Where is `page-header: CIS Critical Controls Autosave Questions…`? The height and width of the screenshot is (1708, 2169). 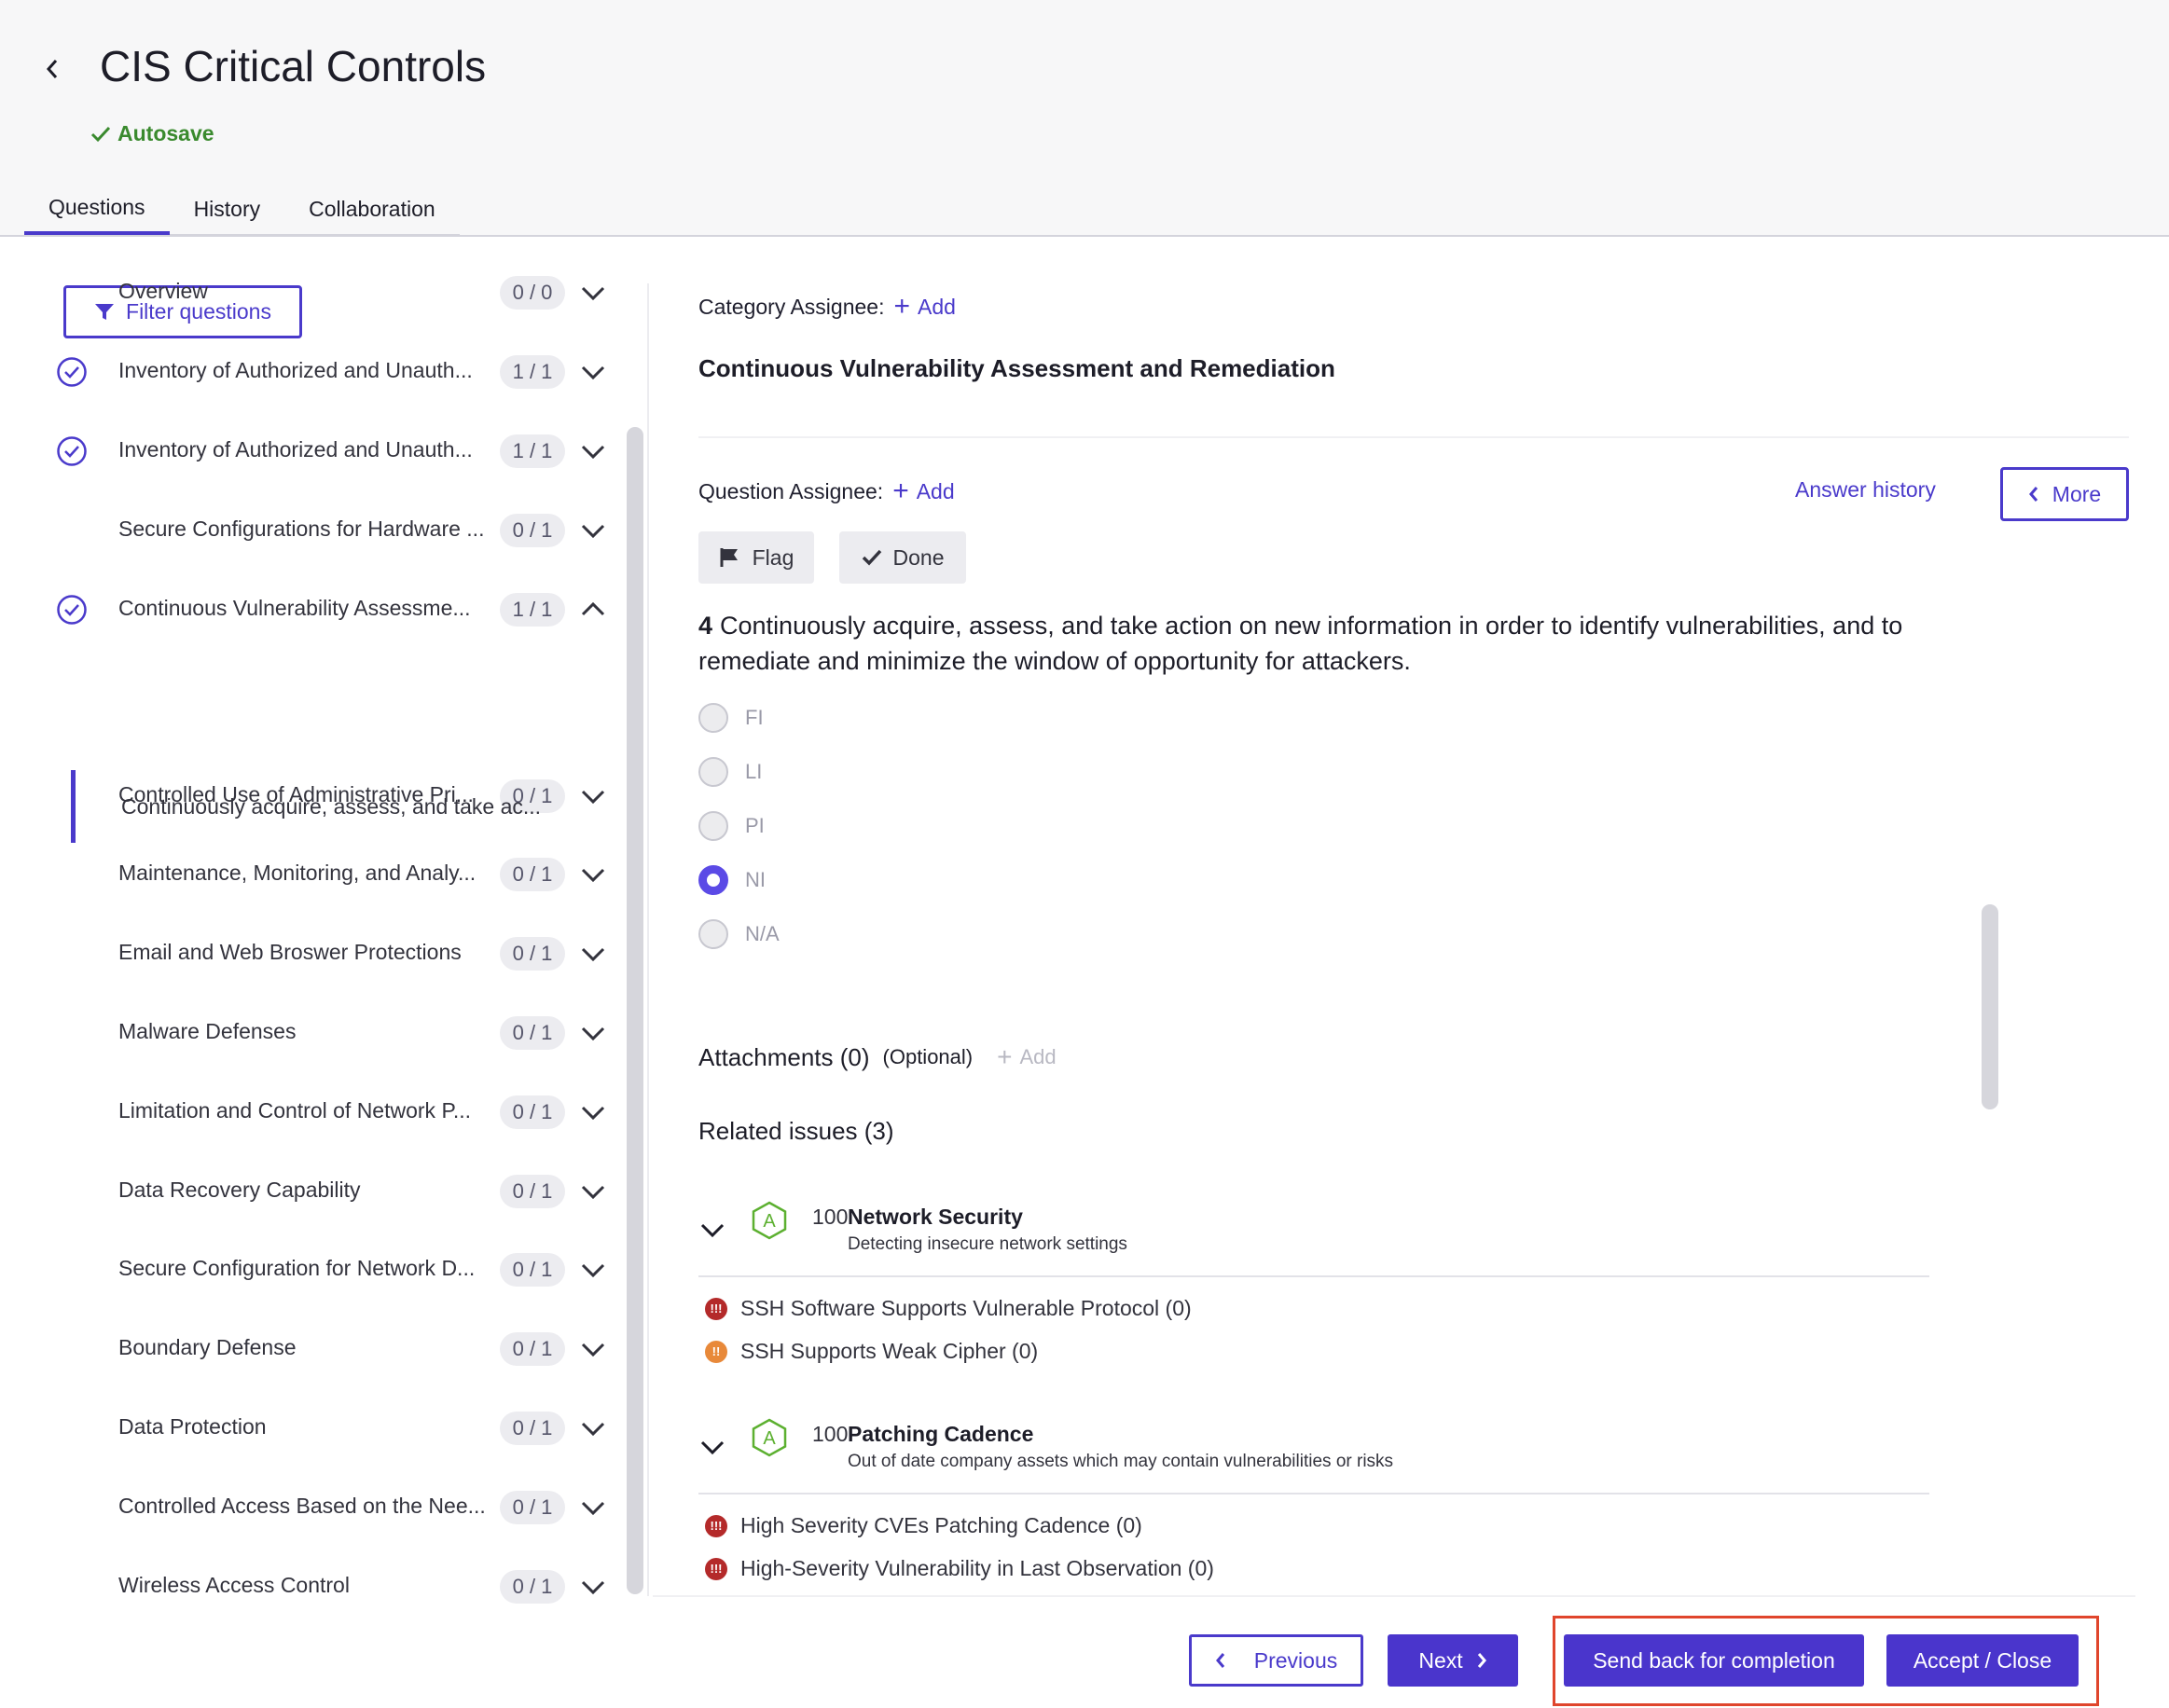 page-header: CIS Critical Controls Autosave Questions… is located at coordinates (1084, 119).